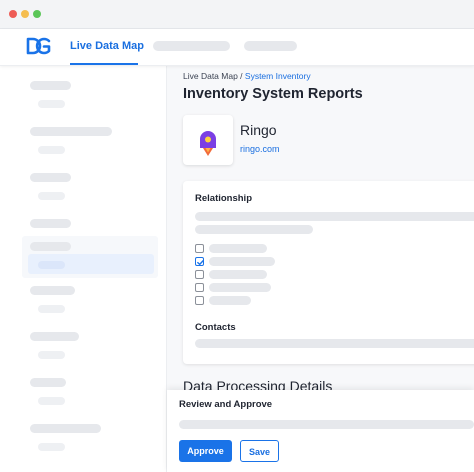  Describe the element at coordinates (258, 130) in the screenshot. I see `vendor-name: Ringo` at that location.